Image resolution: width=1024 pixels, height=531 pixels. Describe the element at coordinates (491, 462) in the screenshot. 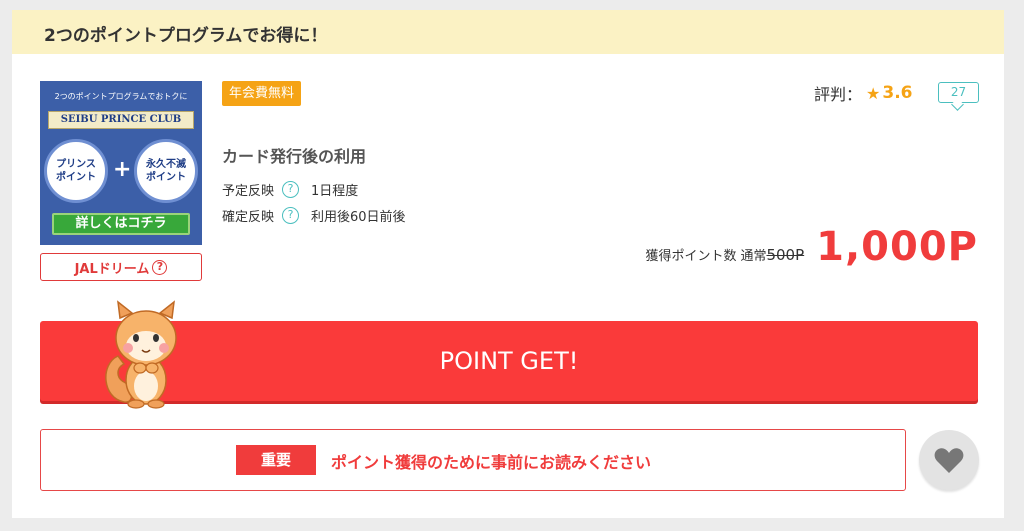

I see `notice-text: ポイント獲得のために事前にお読みください` at that location.